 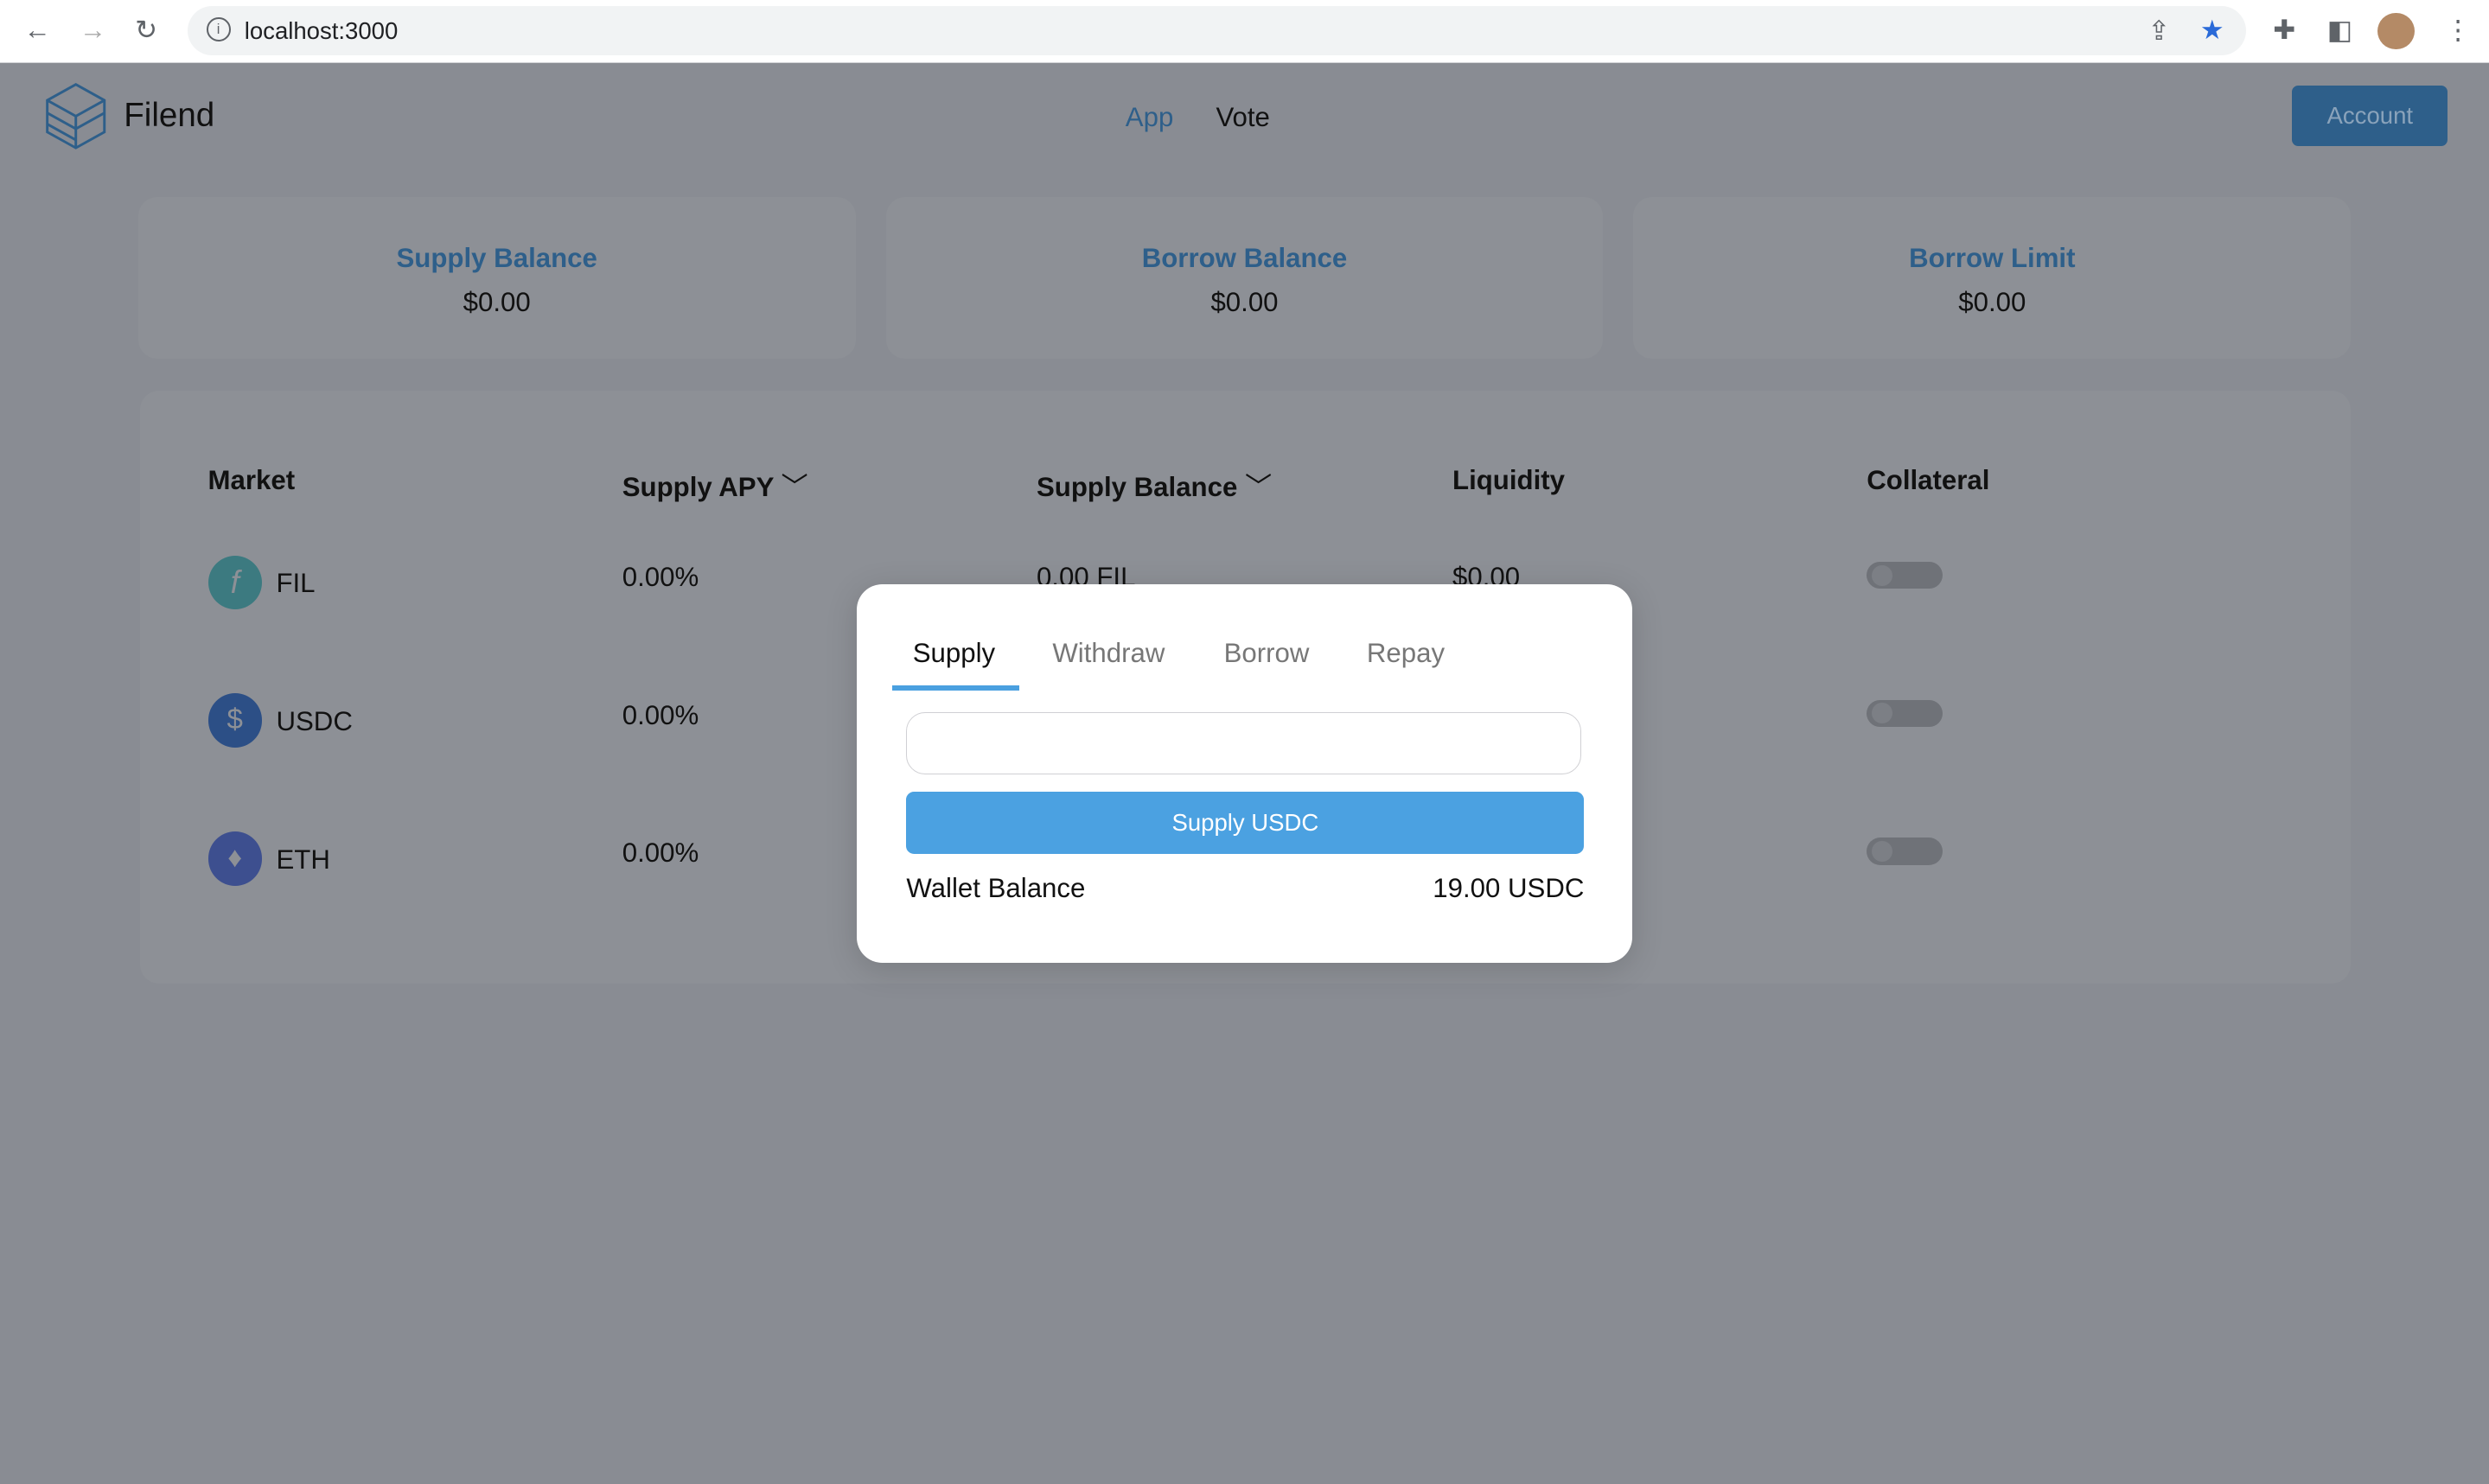 I want to click on market-name: USDC, so click(x=314, y=721).